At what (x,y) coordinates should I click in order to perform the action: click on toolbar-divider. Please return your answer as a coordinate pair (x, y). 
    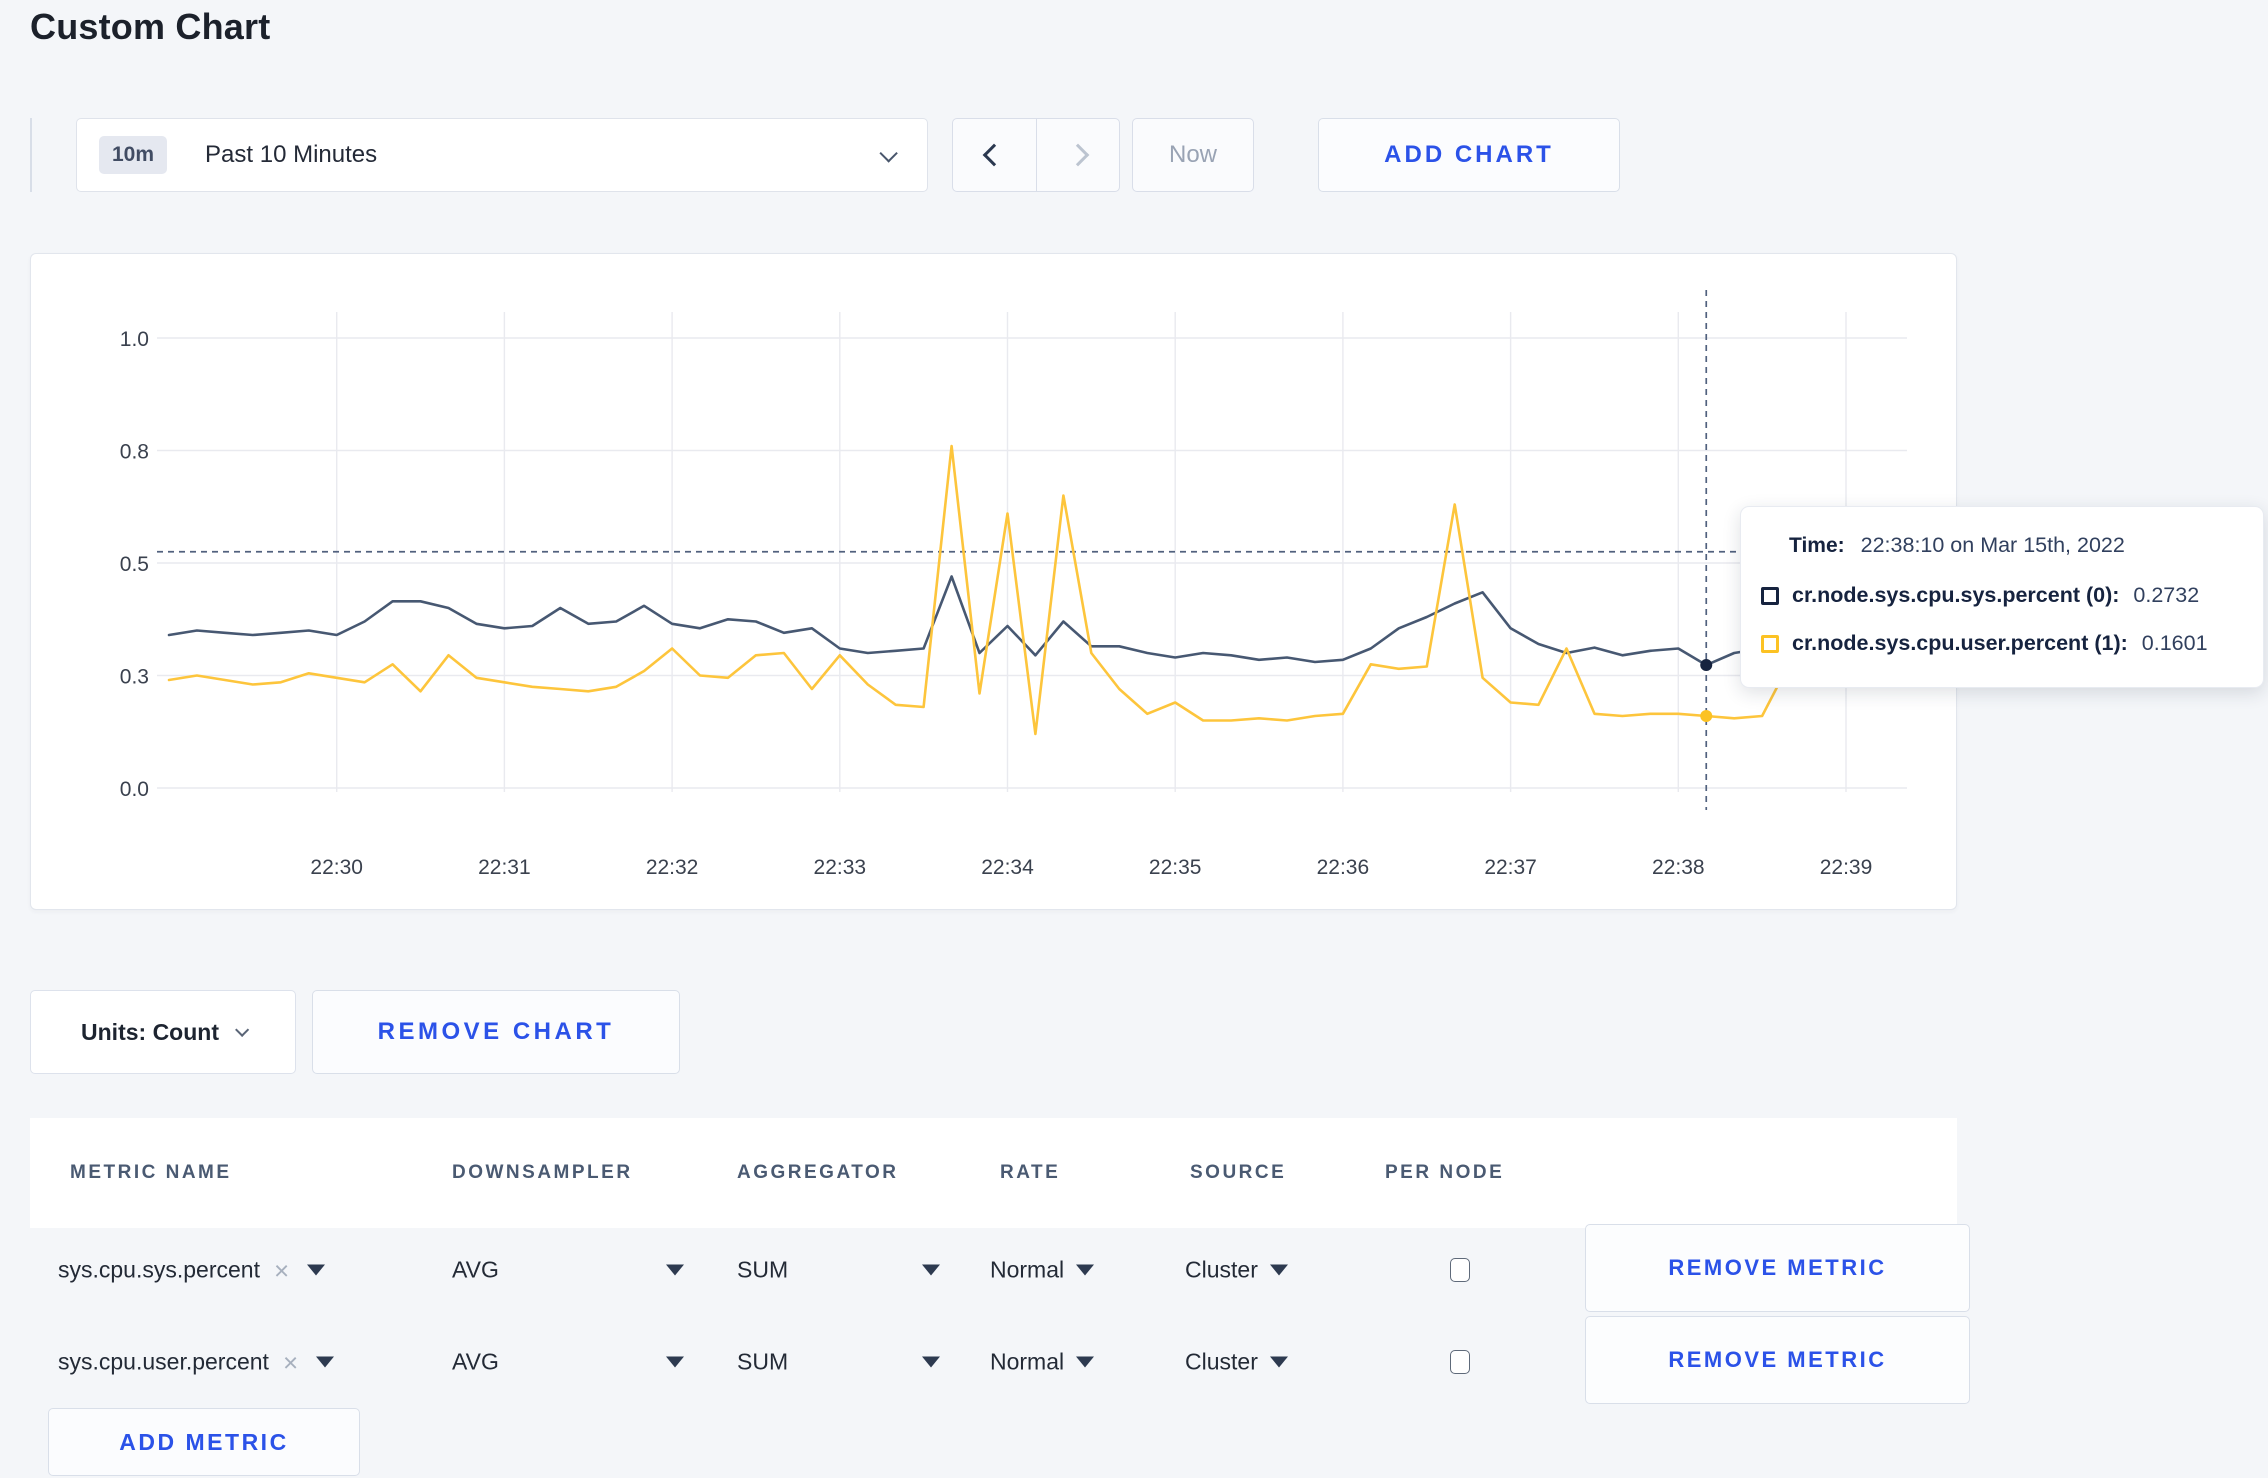
    Looking at the image, I should click on (31, 155).